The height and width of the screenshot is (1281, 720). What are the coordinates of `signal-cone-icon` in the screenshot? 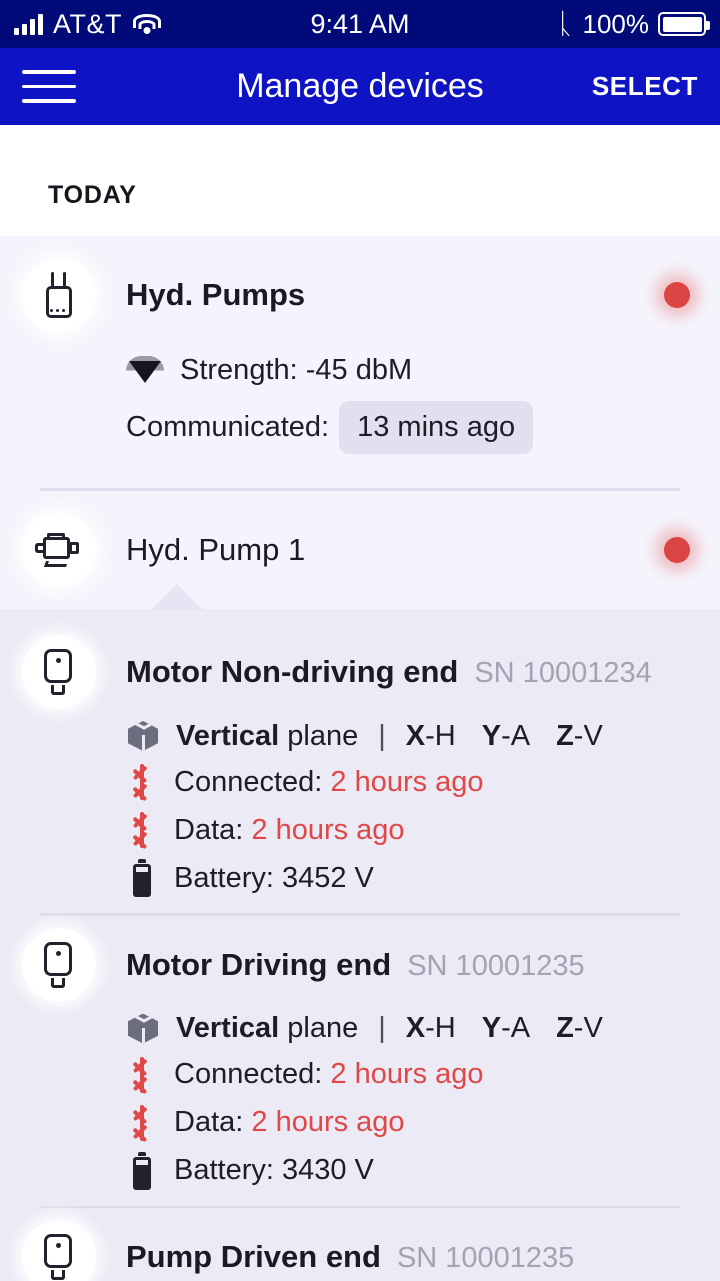 It's located at (146, 370).